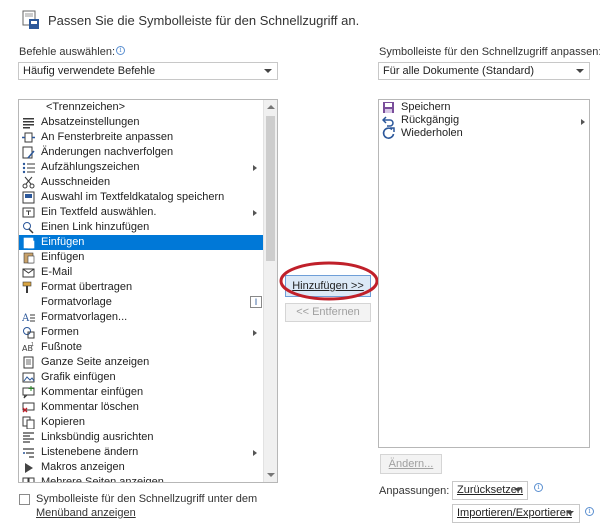  What do you see at coordinates (28, 227) in the screenshot?
I see `link-icon` at bounding box center [28, 227].